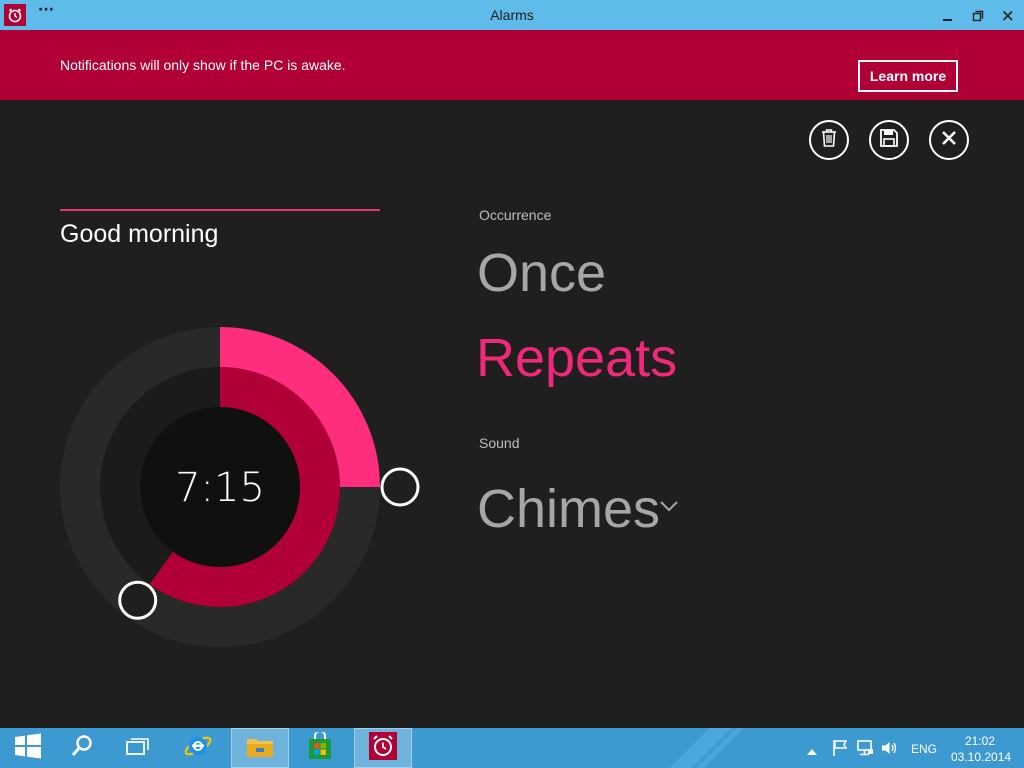 The width and height of the screenshot is (1024, 768). What do you see at coordinates (400, 487) in the screenshot?
I see `minute-handle` at bounding box center [400, 487].